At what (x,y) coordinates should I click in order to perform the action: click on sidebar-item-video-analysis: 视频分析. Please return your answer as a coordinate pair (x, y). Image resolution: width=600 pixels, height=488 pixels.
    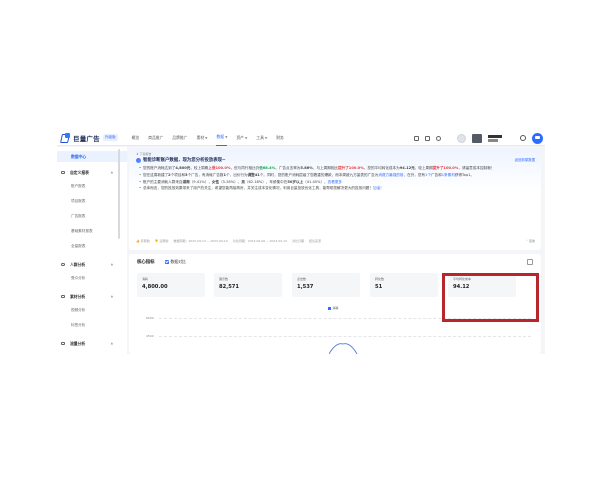
    Looking at the image, I should click on (92, 310).